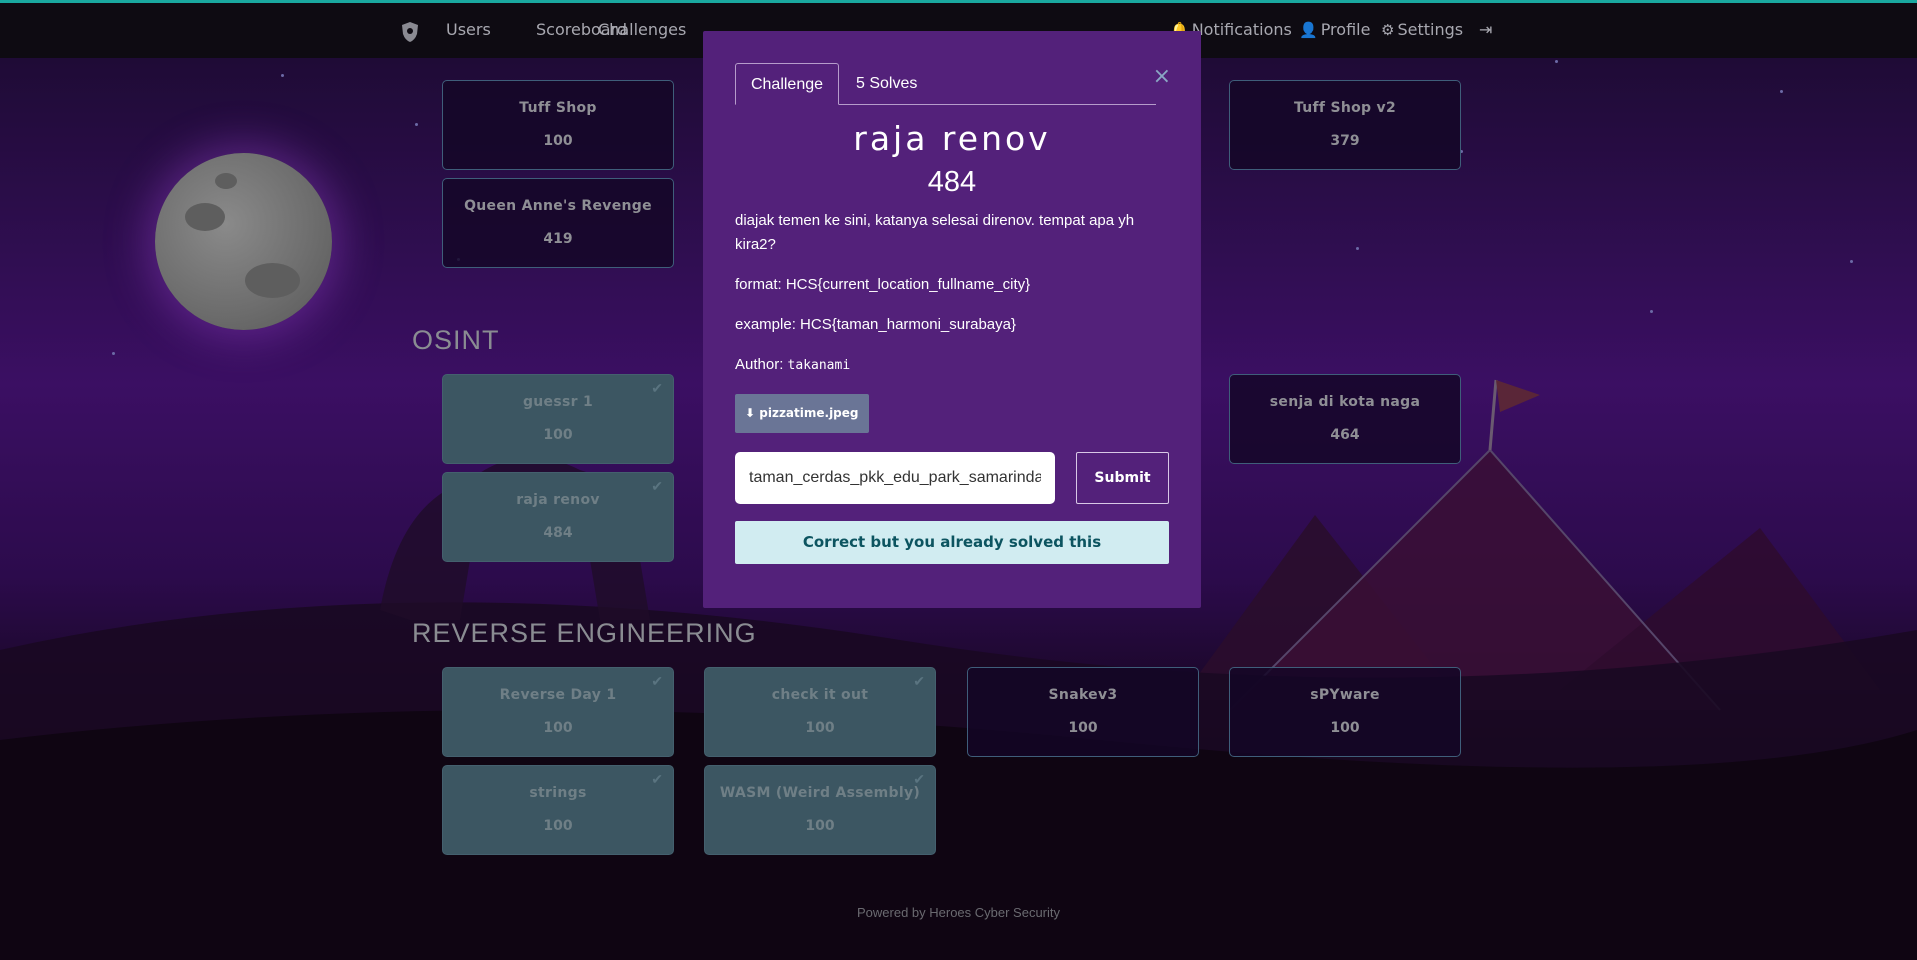 The height and width of the screenshot is (960, 1917). What do you see at coordinates (1345, 712) in the screenshot?
I see `challenge-card-spyware: sPYware 100` at bounding box center [1345, 712].